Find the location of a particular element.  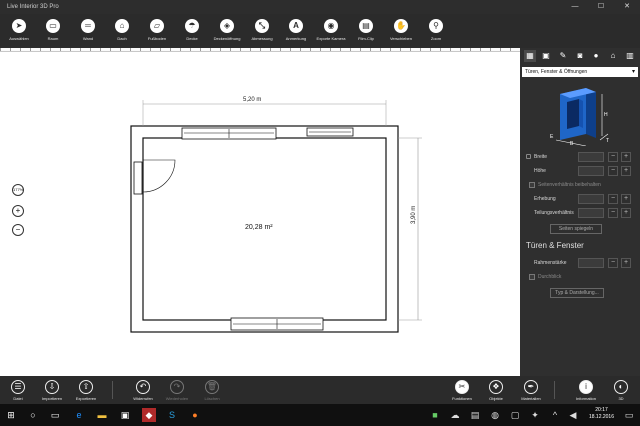

live-interior-app-icon: ◆ is located at coordinates (149, 415).